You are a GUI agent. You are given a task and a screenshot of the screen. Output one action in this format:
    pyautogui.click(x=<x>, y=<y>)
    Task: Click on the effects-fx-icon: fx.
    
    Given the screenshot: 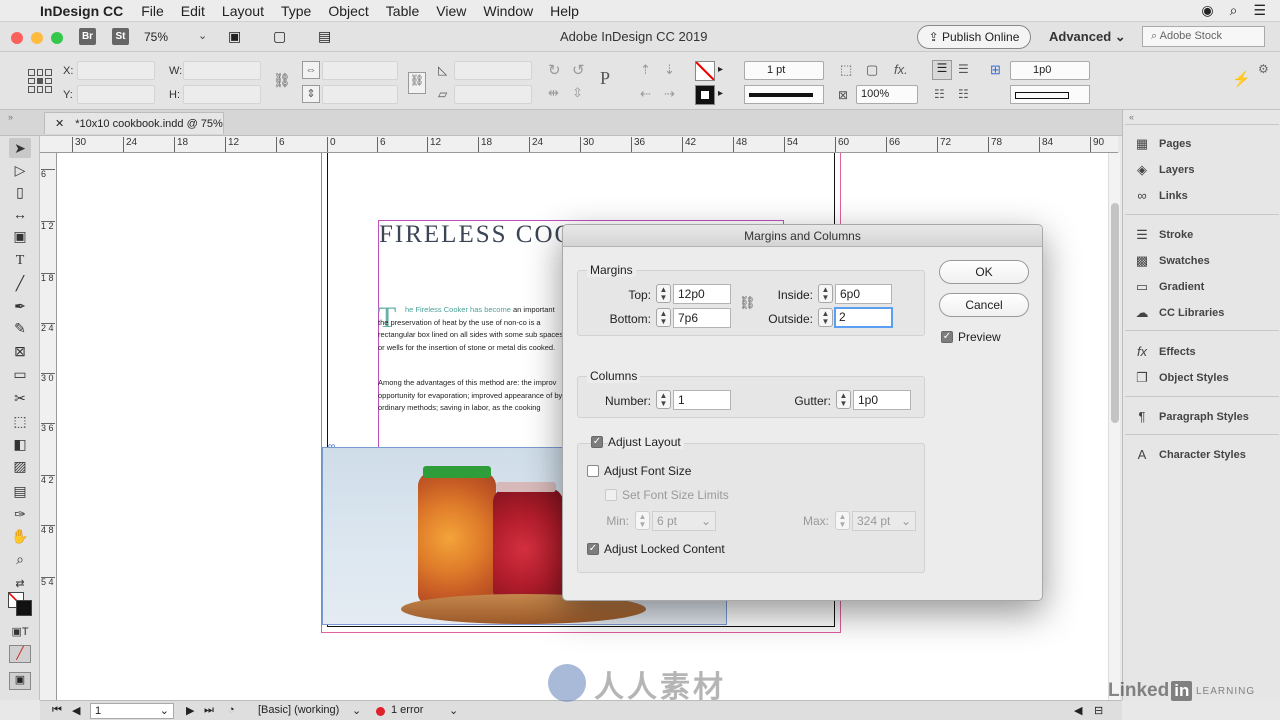 What is the action you would take?
    pyautogui.click(x=901, y=69)
    